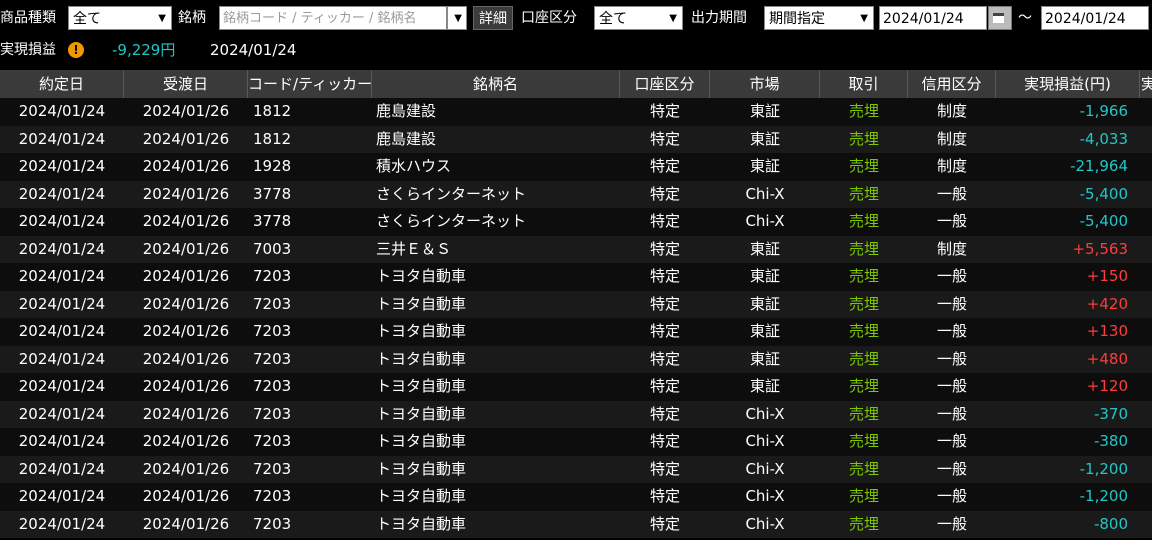 This screenshot has width=1152, height=540. What do you see at coordinates (192, 18) in the screenshot?
I see `stock-label: 銘柄` at bounding box center [192, 18].